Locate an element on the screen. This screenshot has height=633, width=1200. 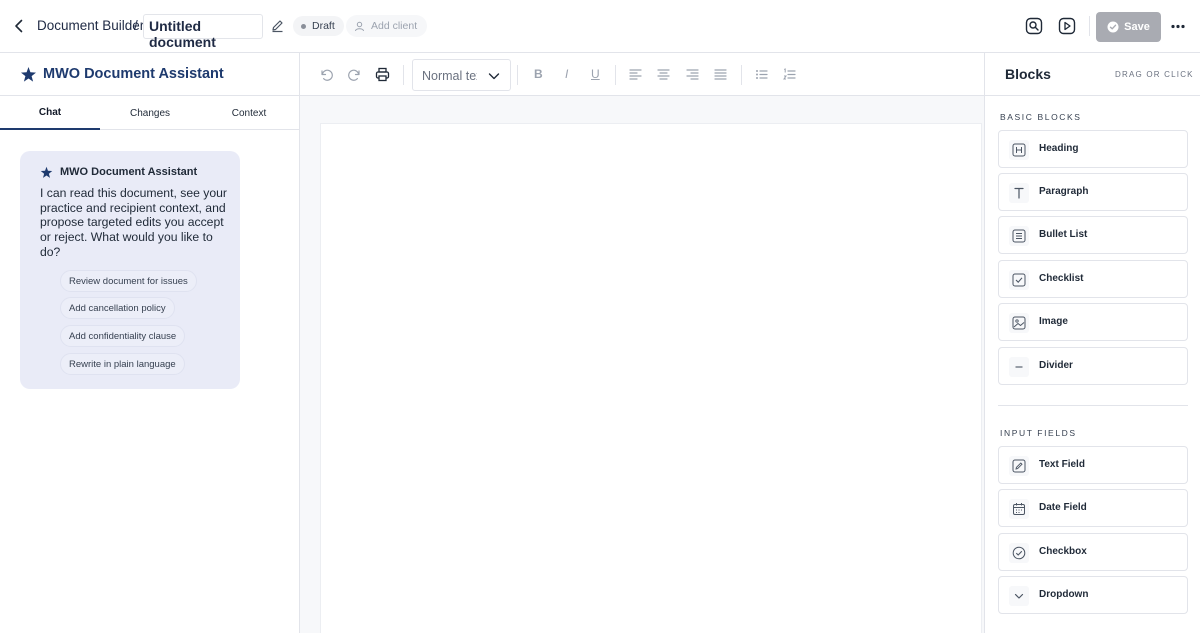
bold-button: B is located at coordinates (538, 74).